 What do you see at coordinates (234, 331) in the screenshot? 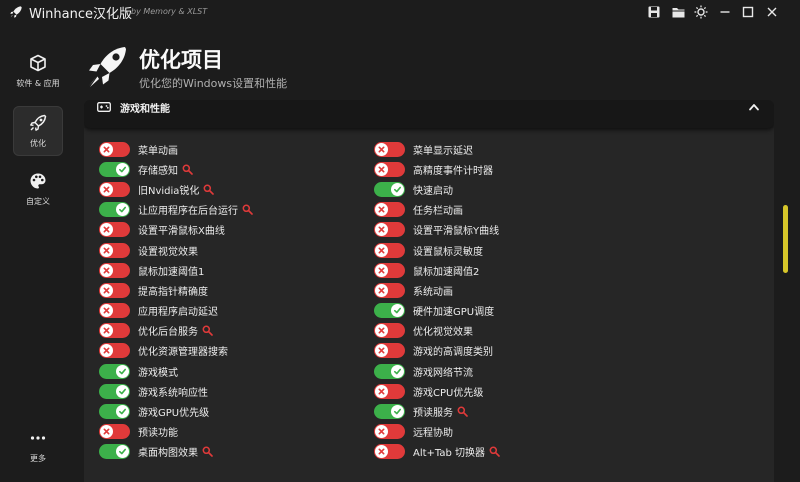
I see `setting-row: 优化后台服务` at bounding box center [234, 331].